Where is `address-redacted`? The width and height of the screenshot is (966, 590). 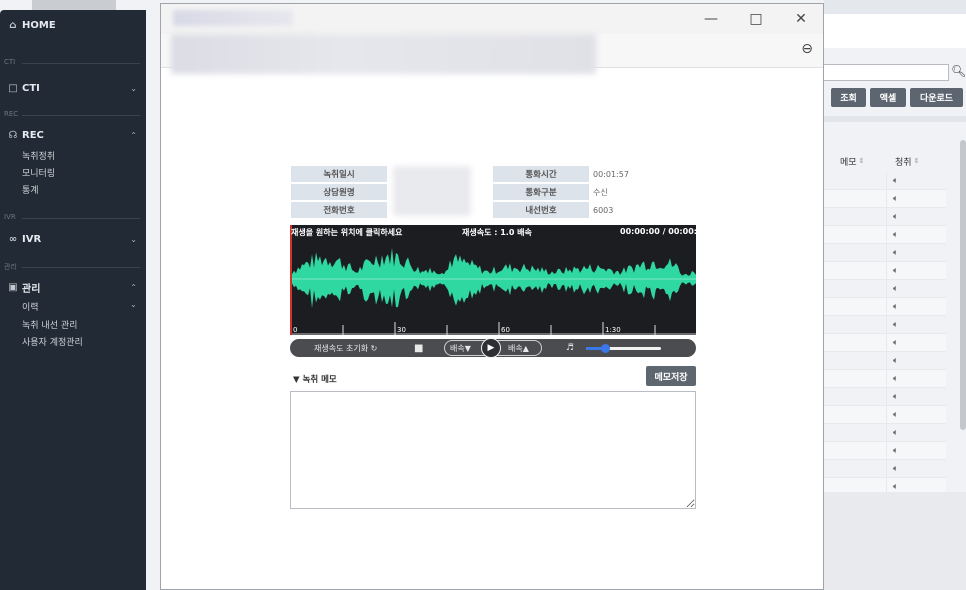 address-redacted is located at coordinates (383, 54).